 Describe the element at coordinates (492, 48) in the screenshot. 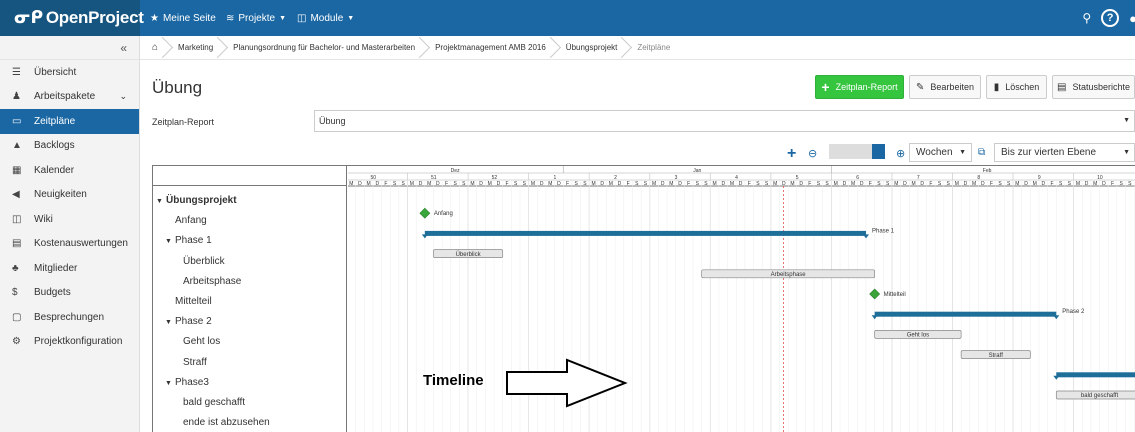

I see `breadcrumb-item: Projektmanagement AMB 2016` at that location.